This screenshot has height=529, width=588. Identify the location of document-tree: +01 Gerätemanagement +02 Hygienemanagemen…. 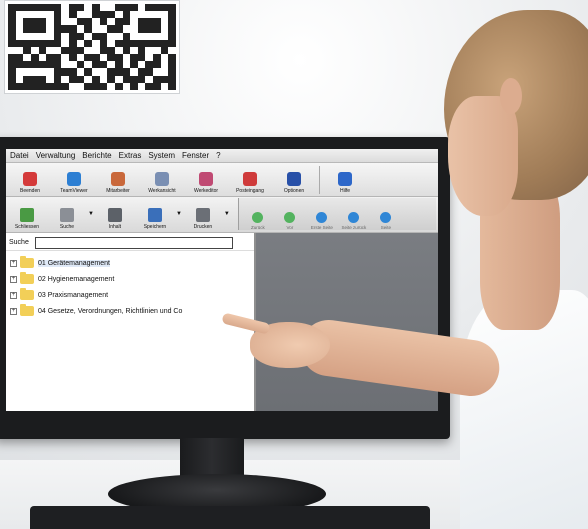
(130, 285).